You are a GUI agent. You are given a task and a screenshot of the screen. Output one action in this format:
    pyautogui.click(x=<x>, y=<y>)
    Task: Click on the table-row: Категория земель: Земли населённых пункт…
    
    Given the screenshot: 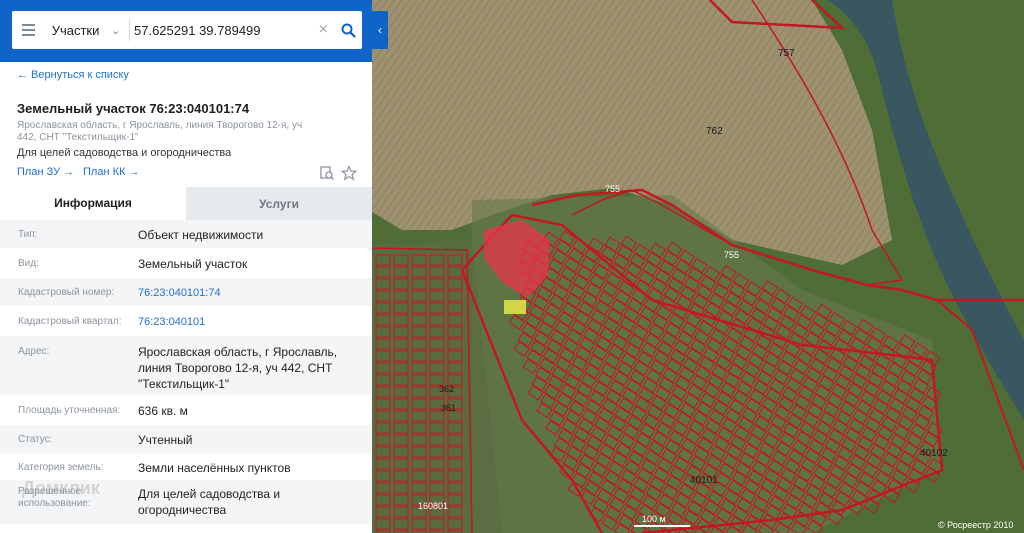 What is the action you would take?
    pyautogui.click(x=186, y=467)
    